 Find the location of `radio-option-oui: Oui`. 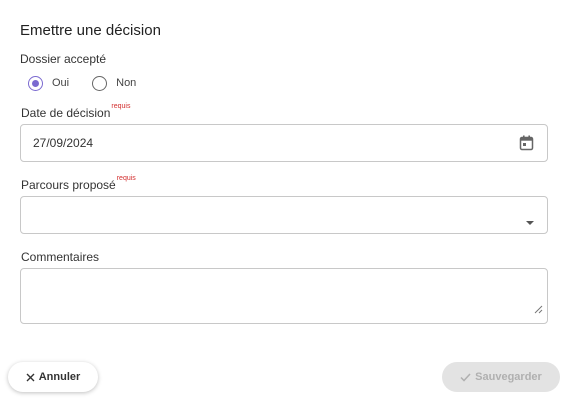

radio-option-oui: Oui is located at coordinates (49, 83).